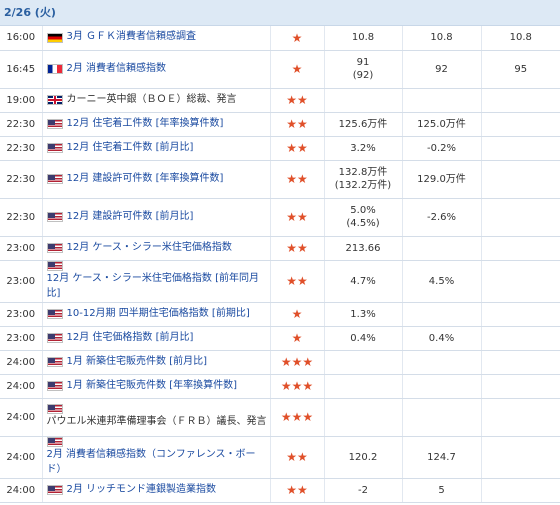 The width and height of the screenshot is (560, 505). I want to click on event-cell: パウエル米連邦準備理事会（ＦＲＢ）議長、発言, so click(155, 417).